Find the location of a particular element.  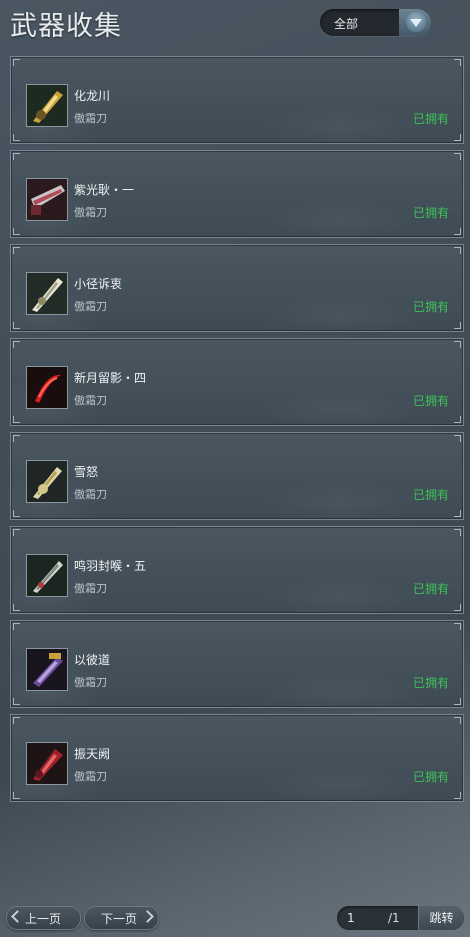

weapon-card: 新月留影・四 傲霜刀 已拥有 is located at coordinates (237, 382).